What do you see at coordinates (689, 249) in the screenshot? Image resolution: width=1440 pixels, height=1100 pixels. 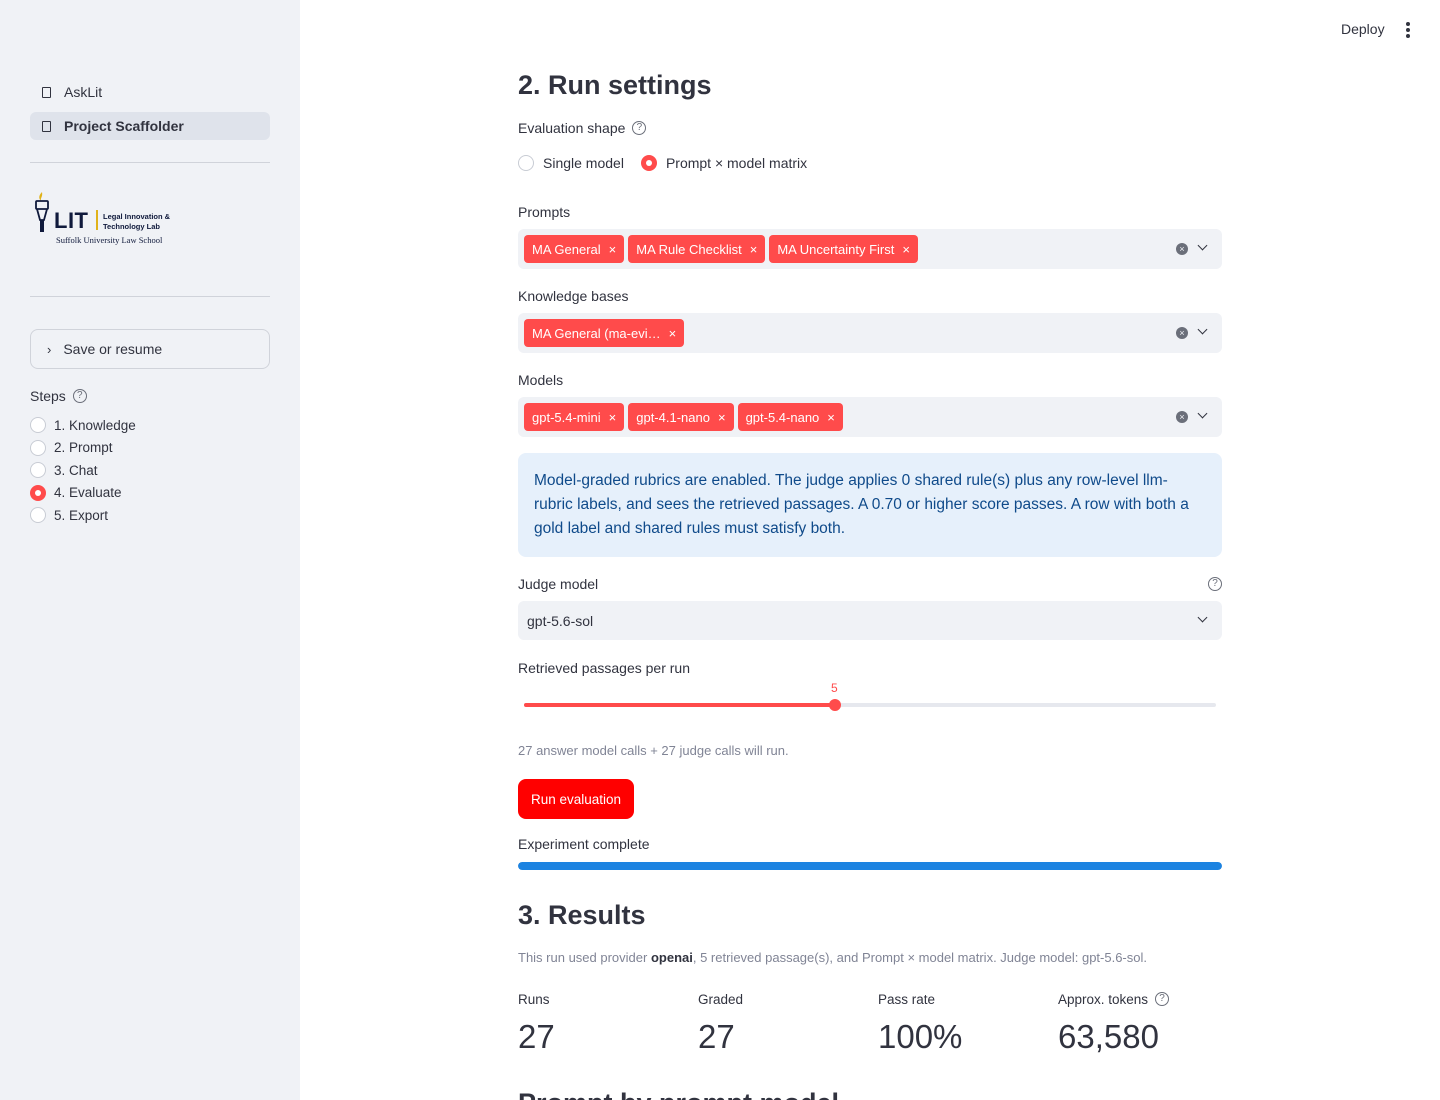 I see `tag-label: MA Rule Checklist` at bounding box center [689, 249].